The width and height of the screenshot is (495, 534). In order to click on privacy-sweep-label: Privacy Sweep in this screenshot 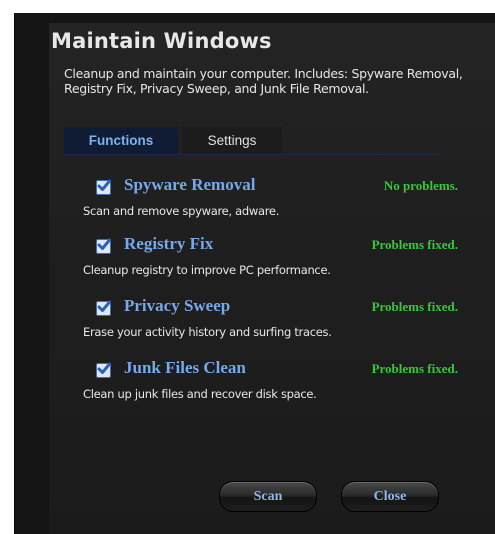, I will do `click(177, 306)`.